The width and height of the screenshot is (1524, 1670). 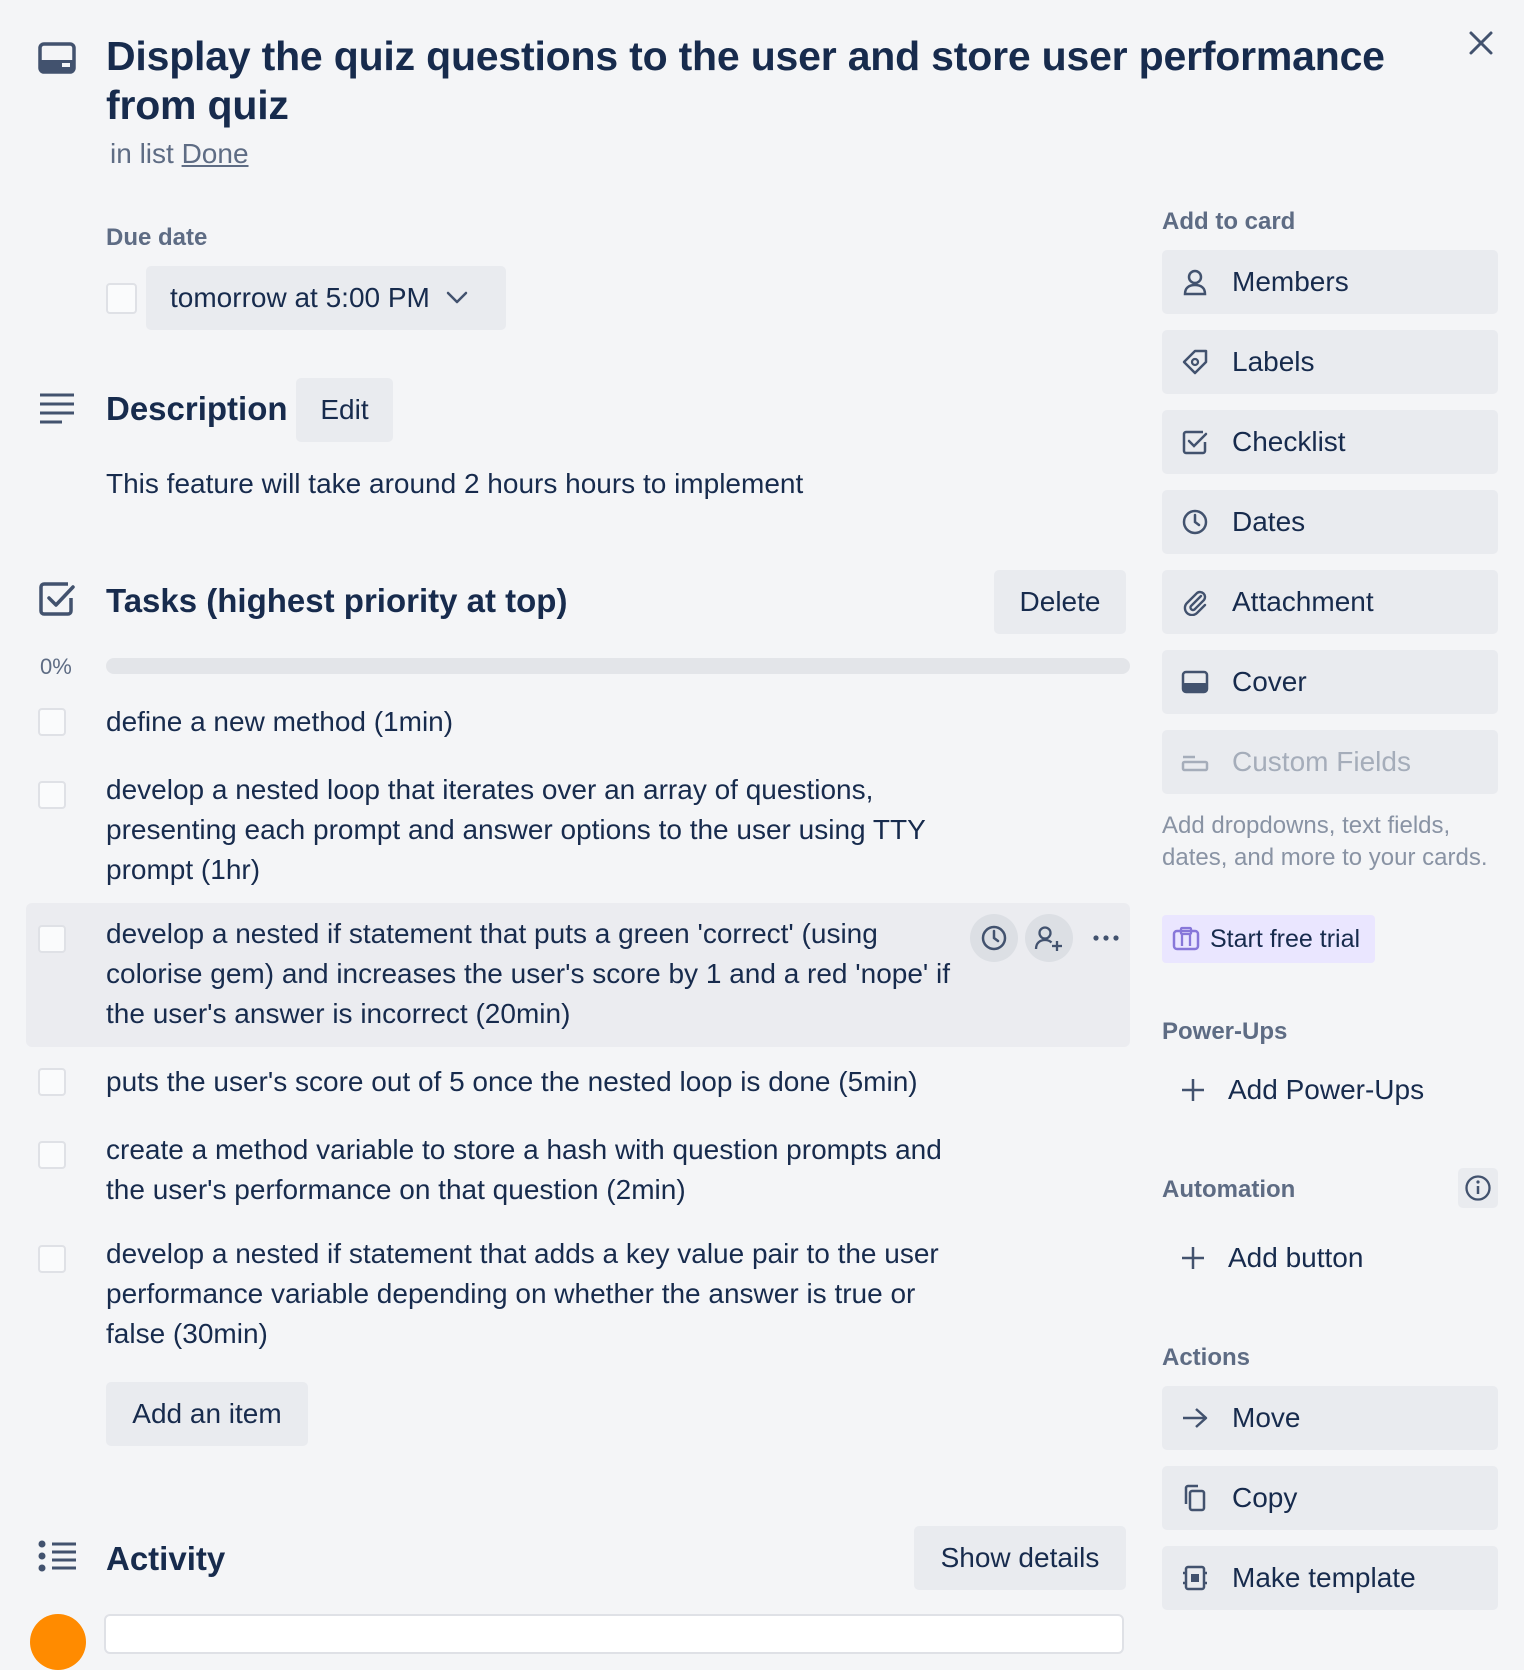 What do you see at coordinates (1229, 1189) in the screenshot?
I see `automation-label: Automation` at bounding box center [1229, 1189].